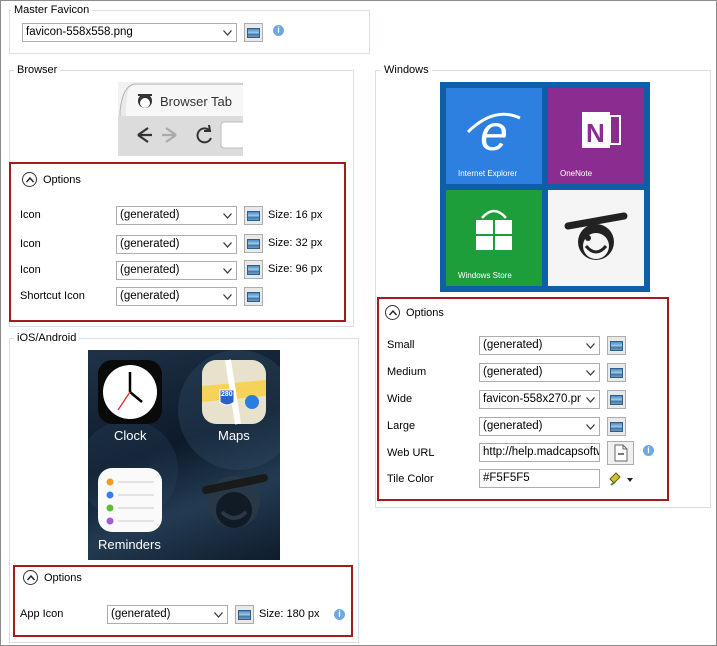  I want to click on windows-row-label: Small, so click(401, 345).